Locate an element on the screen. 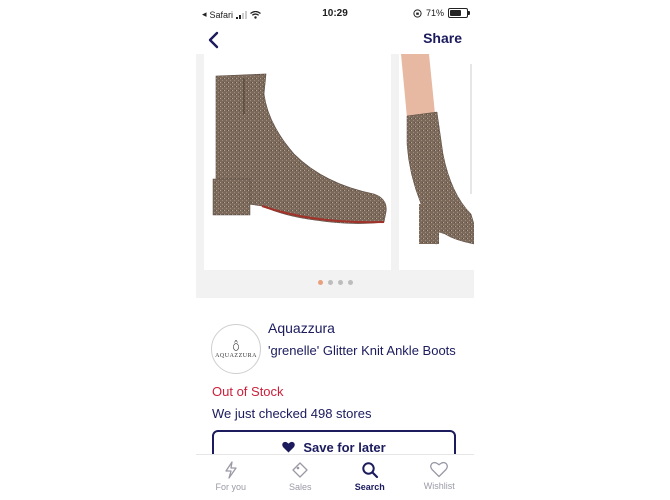 The height and width of the screenshot is (500, 670). tab-label: Wishlist is located at coordinates (439, 486).